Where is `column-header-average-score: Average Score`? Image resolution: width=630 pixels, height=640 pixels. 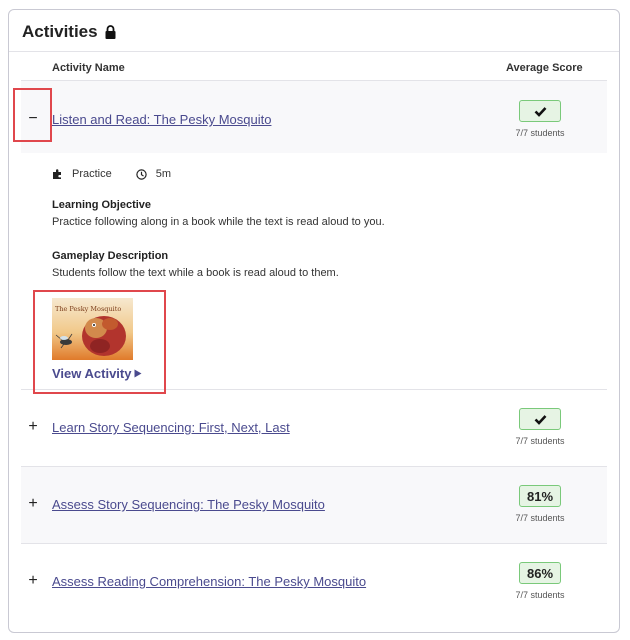
column-header-average-score: Average Score is located at coordinates (544, 68).